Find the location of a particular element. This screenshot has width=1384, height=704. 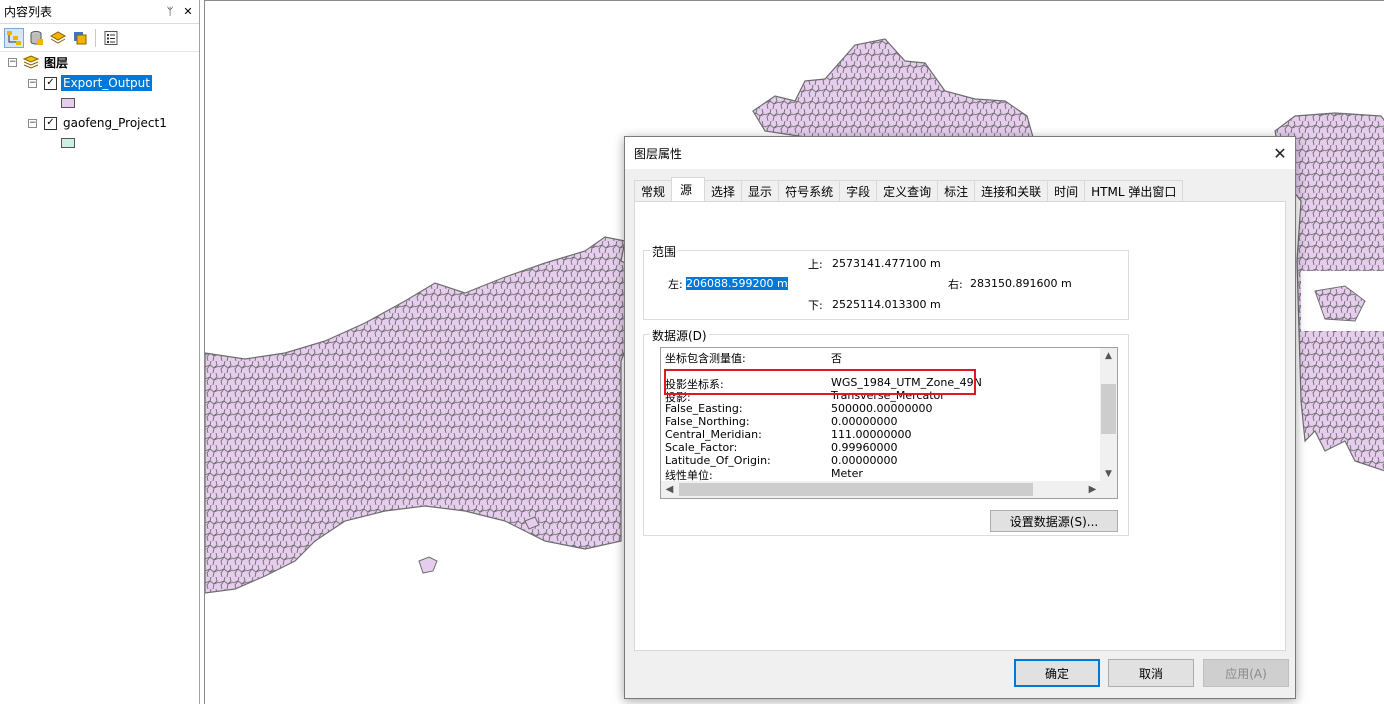

list-by-selection-icon is located at coordinates (80, 38).